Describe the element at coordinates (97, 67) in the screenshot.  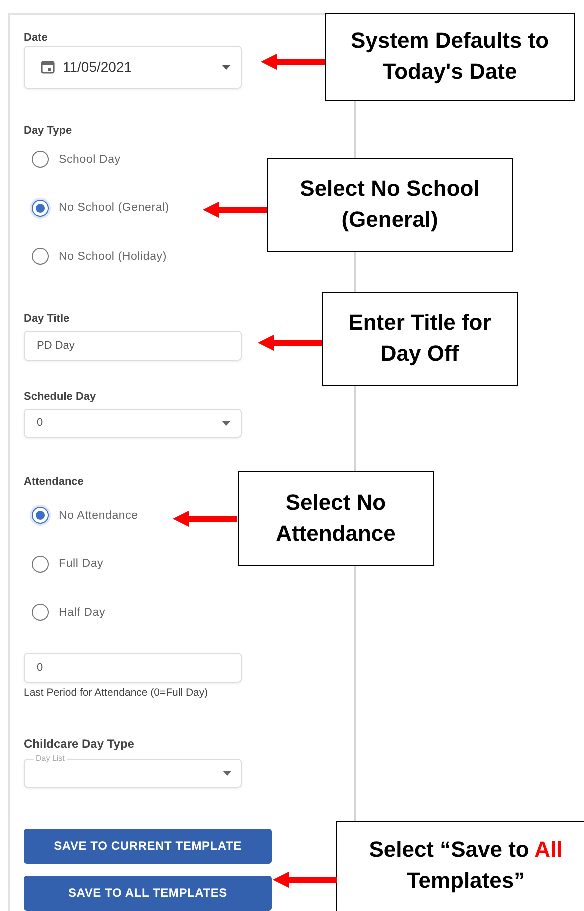
I see `date-value: 11/05/2021` at that location.